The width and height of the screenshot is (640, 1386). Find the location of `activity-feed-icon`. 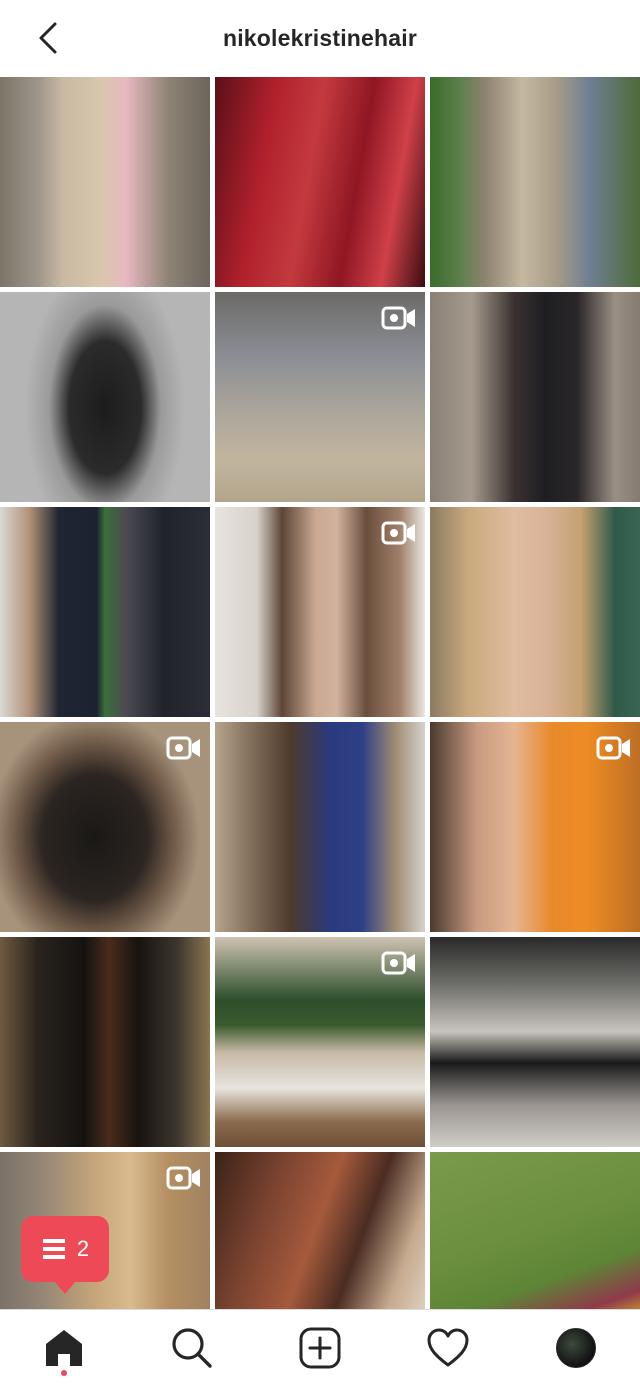

activity-feed-icon is located at coordinates (53, 1249).